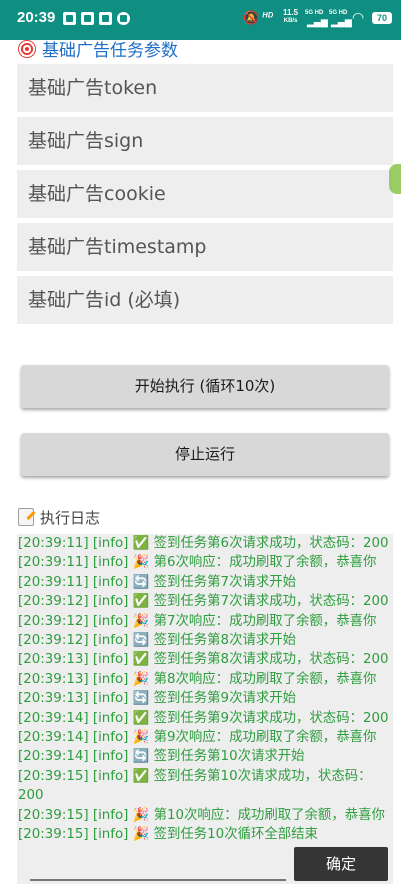 This screenshot has height=884, width=401. I want to click on log-line: [20:39:13] [info] 🎉 第8次响应：成功刷取了余额，恭喜你, so click(197, 679).